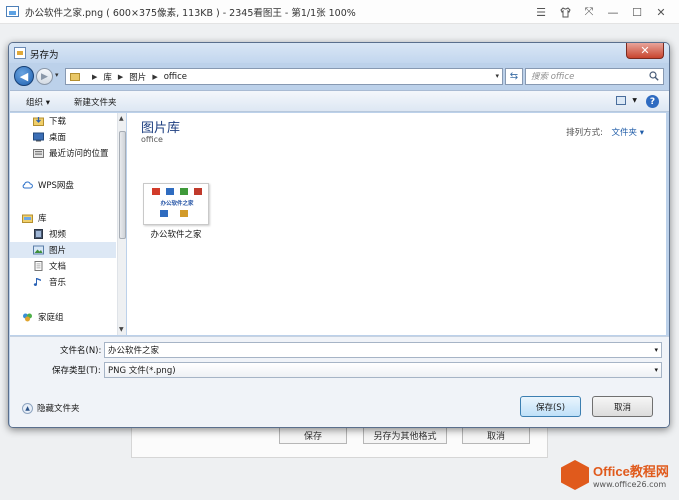 Image resolution: width=679 pixels, height=500 pixels. I want to click on hide-folders-toggle: ▲ 隐藏文件夹, so click(51, 408).